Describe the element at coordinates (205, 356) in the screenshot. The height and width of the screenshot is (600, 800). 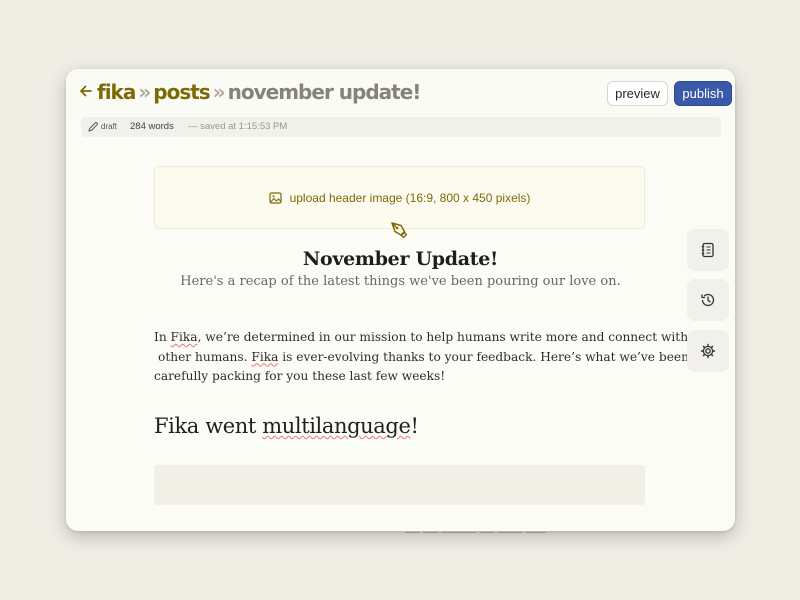
I see `paragraph-text: other humans.` at that location.